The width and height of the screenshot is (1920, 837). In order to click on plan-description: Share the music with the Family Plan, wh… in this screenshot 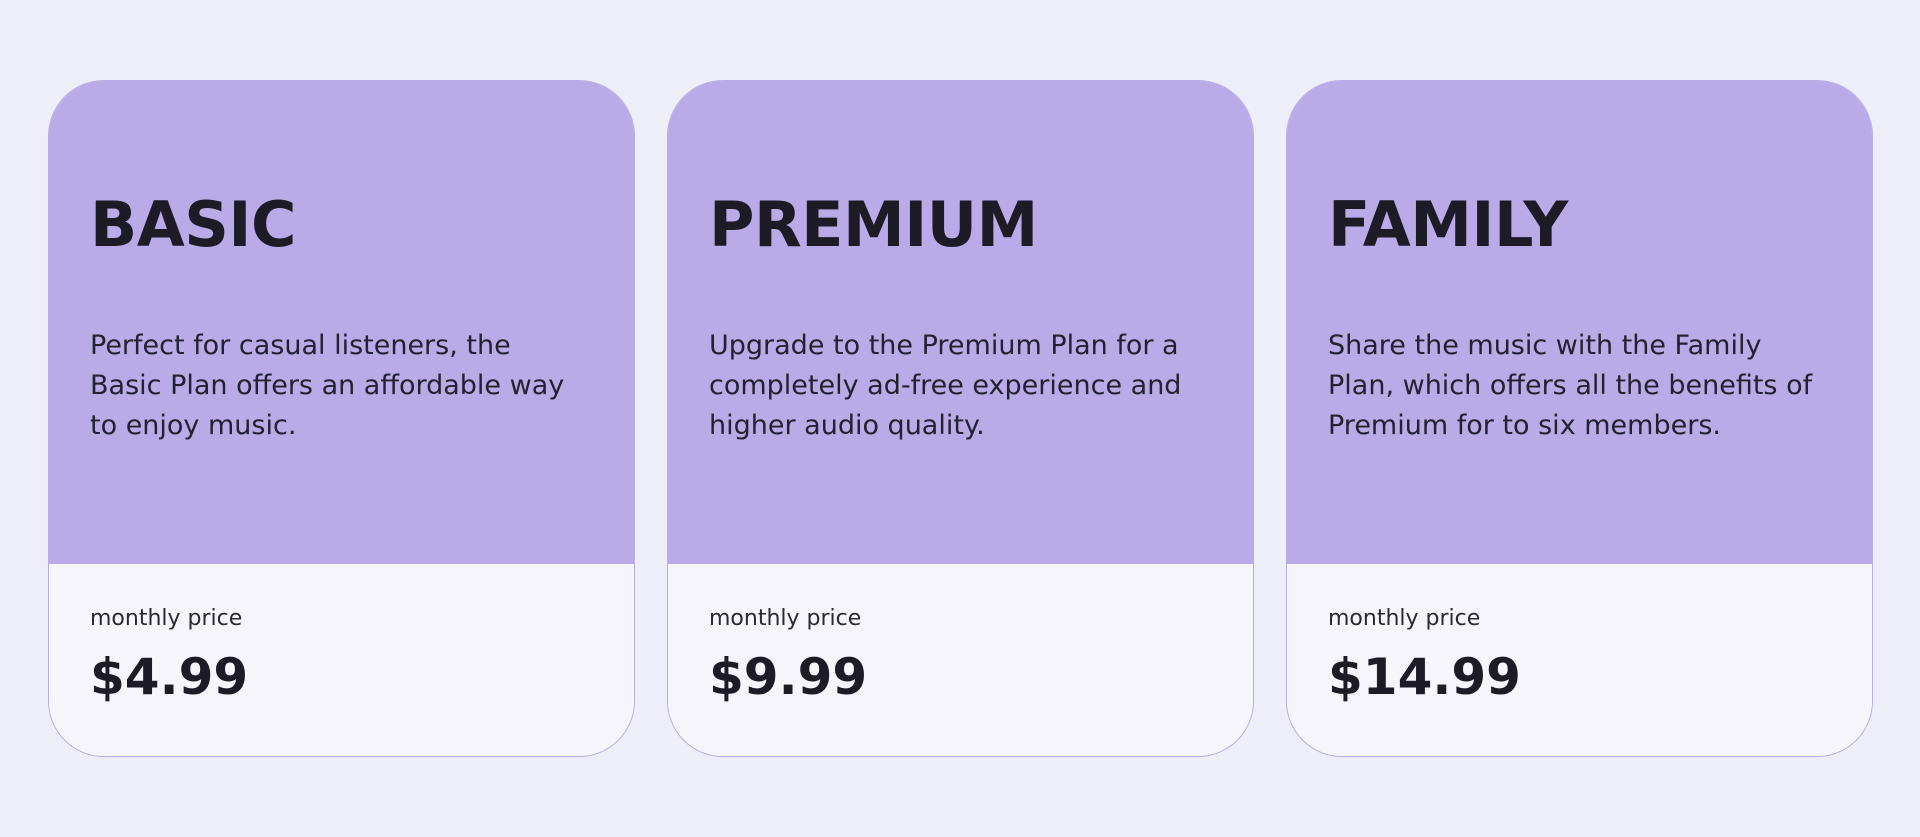, I will do `click(1570, 385)`.